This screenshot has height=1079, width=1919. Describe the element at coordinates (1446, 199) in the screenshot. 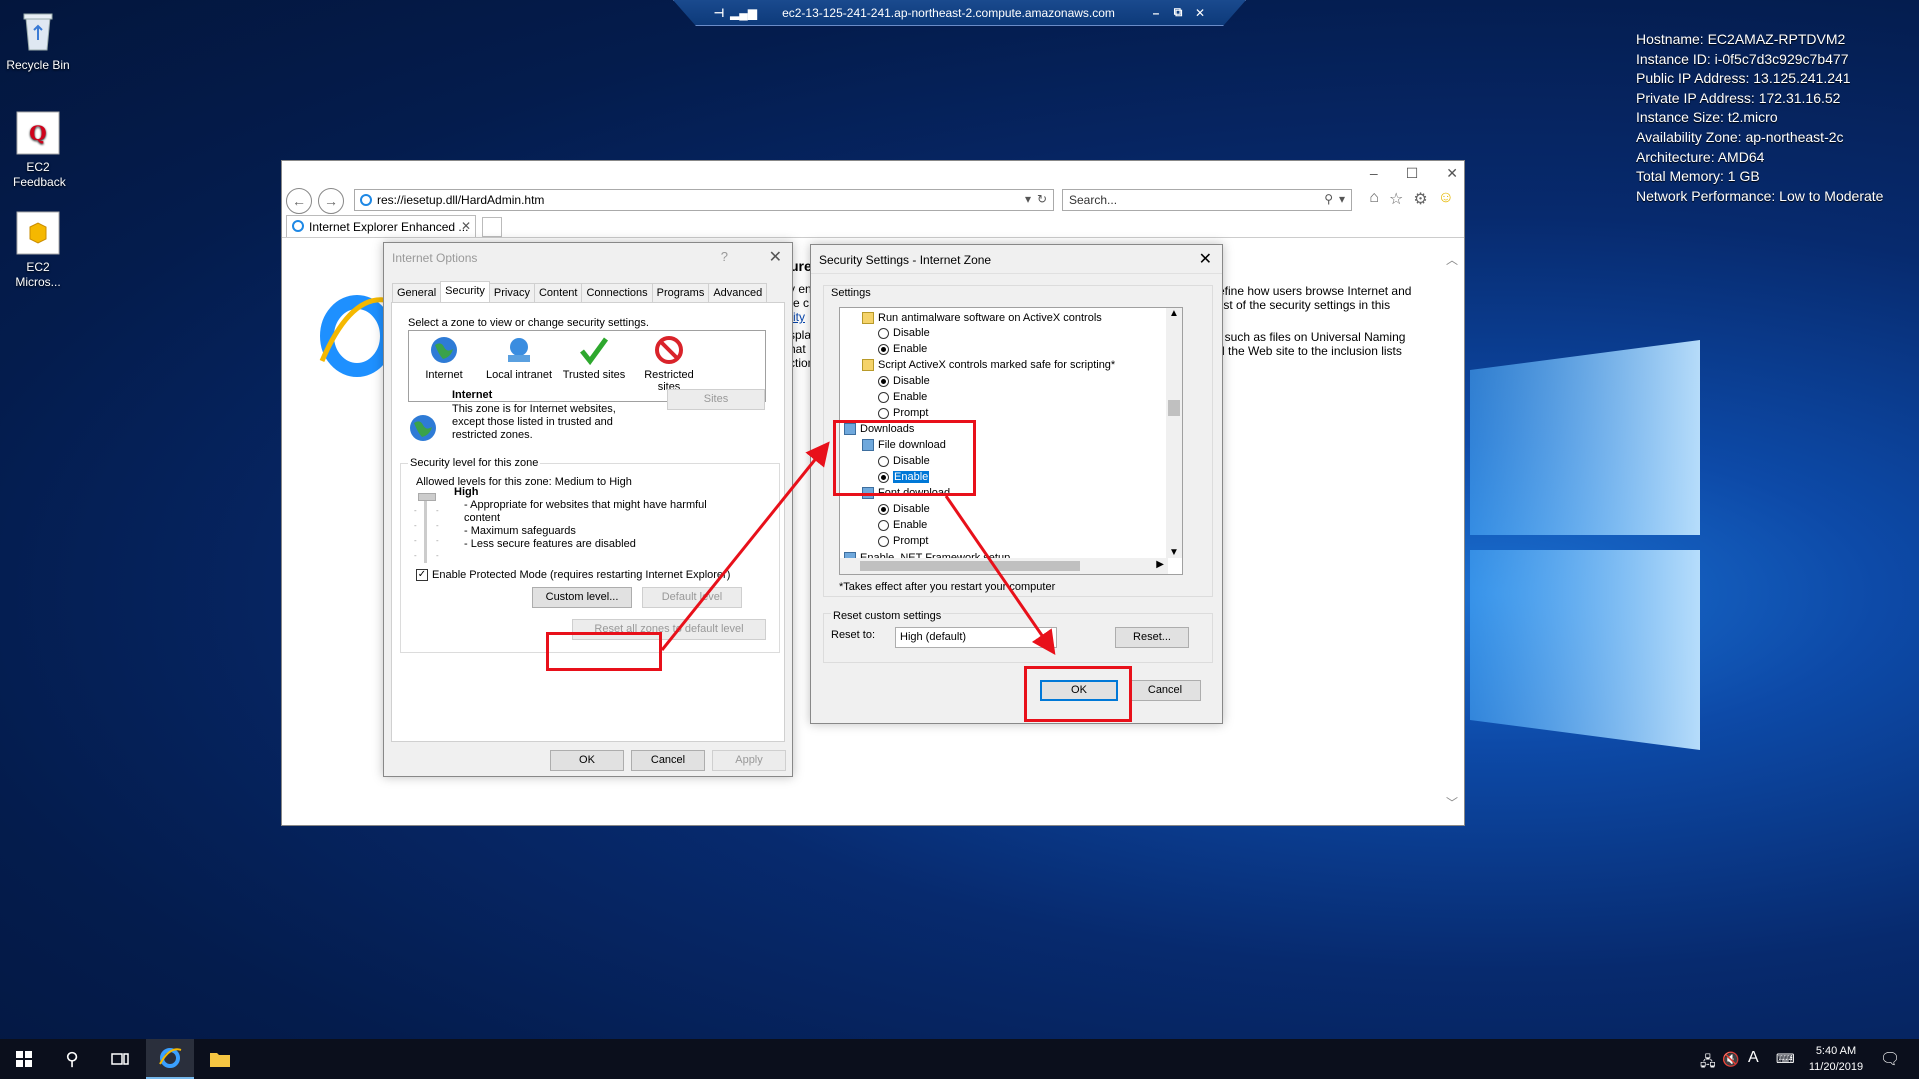

I see `smiley-icon: ☺` at that location.